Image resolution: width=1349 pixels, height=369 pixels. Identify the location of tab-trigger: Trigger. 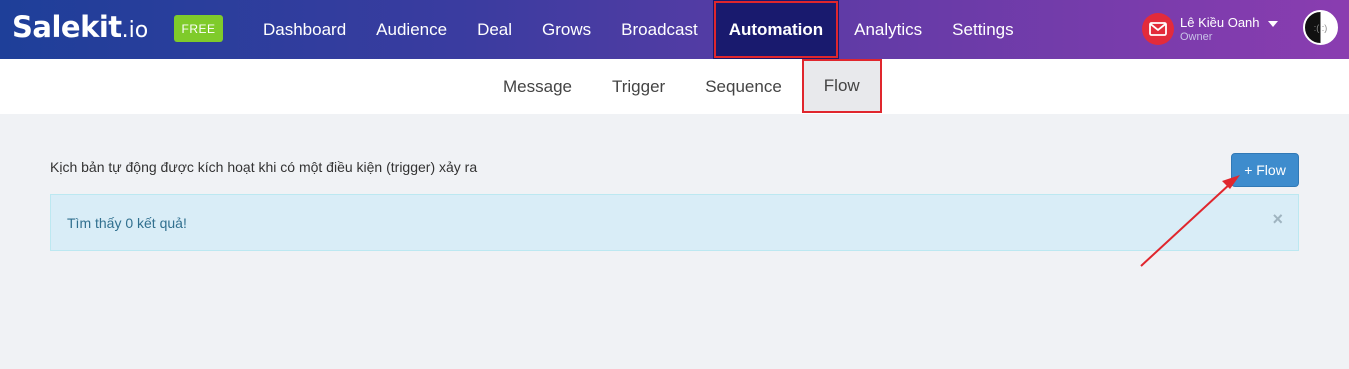
(638, 86).